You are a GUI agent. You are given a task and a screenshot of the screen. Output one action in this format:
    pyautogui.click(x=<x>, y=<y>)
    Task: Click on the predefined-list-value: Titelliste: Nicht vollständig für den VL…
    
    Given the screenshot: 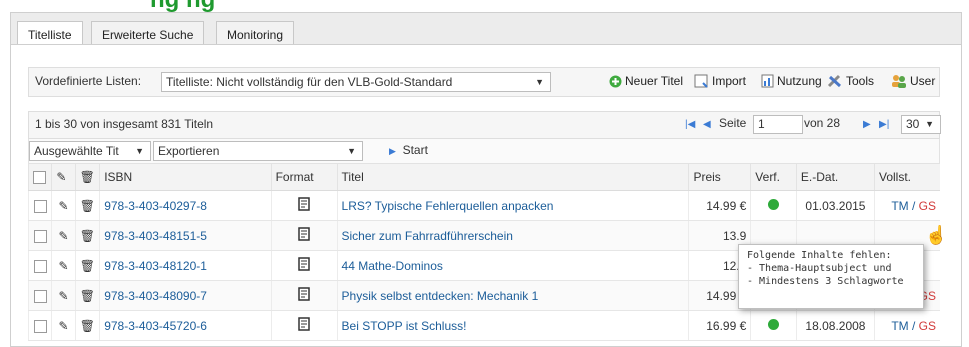 What is the action you would take?
    pyautogui.click(x=309, y=82)
    